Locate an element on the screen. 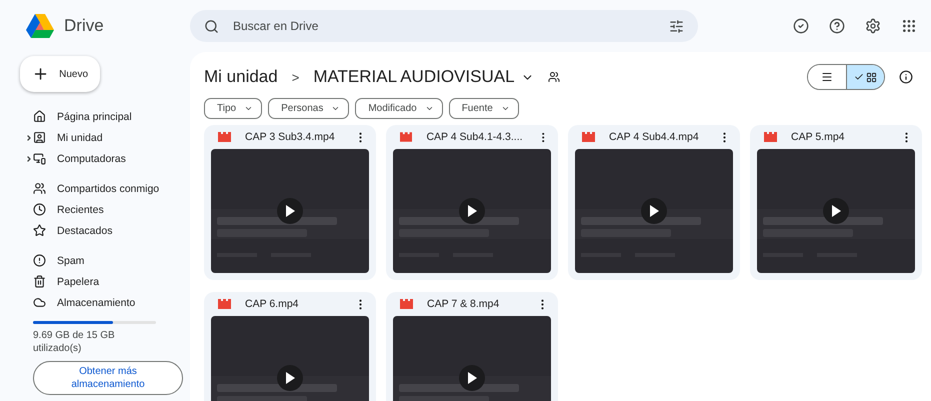 The height and width of the screenshot is (401, 931). file-name: CAP 3 Sub3.4.mp4 is located at coordinates (290, 137).